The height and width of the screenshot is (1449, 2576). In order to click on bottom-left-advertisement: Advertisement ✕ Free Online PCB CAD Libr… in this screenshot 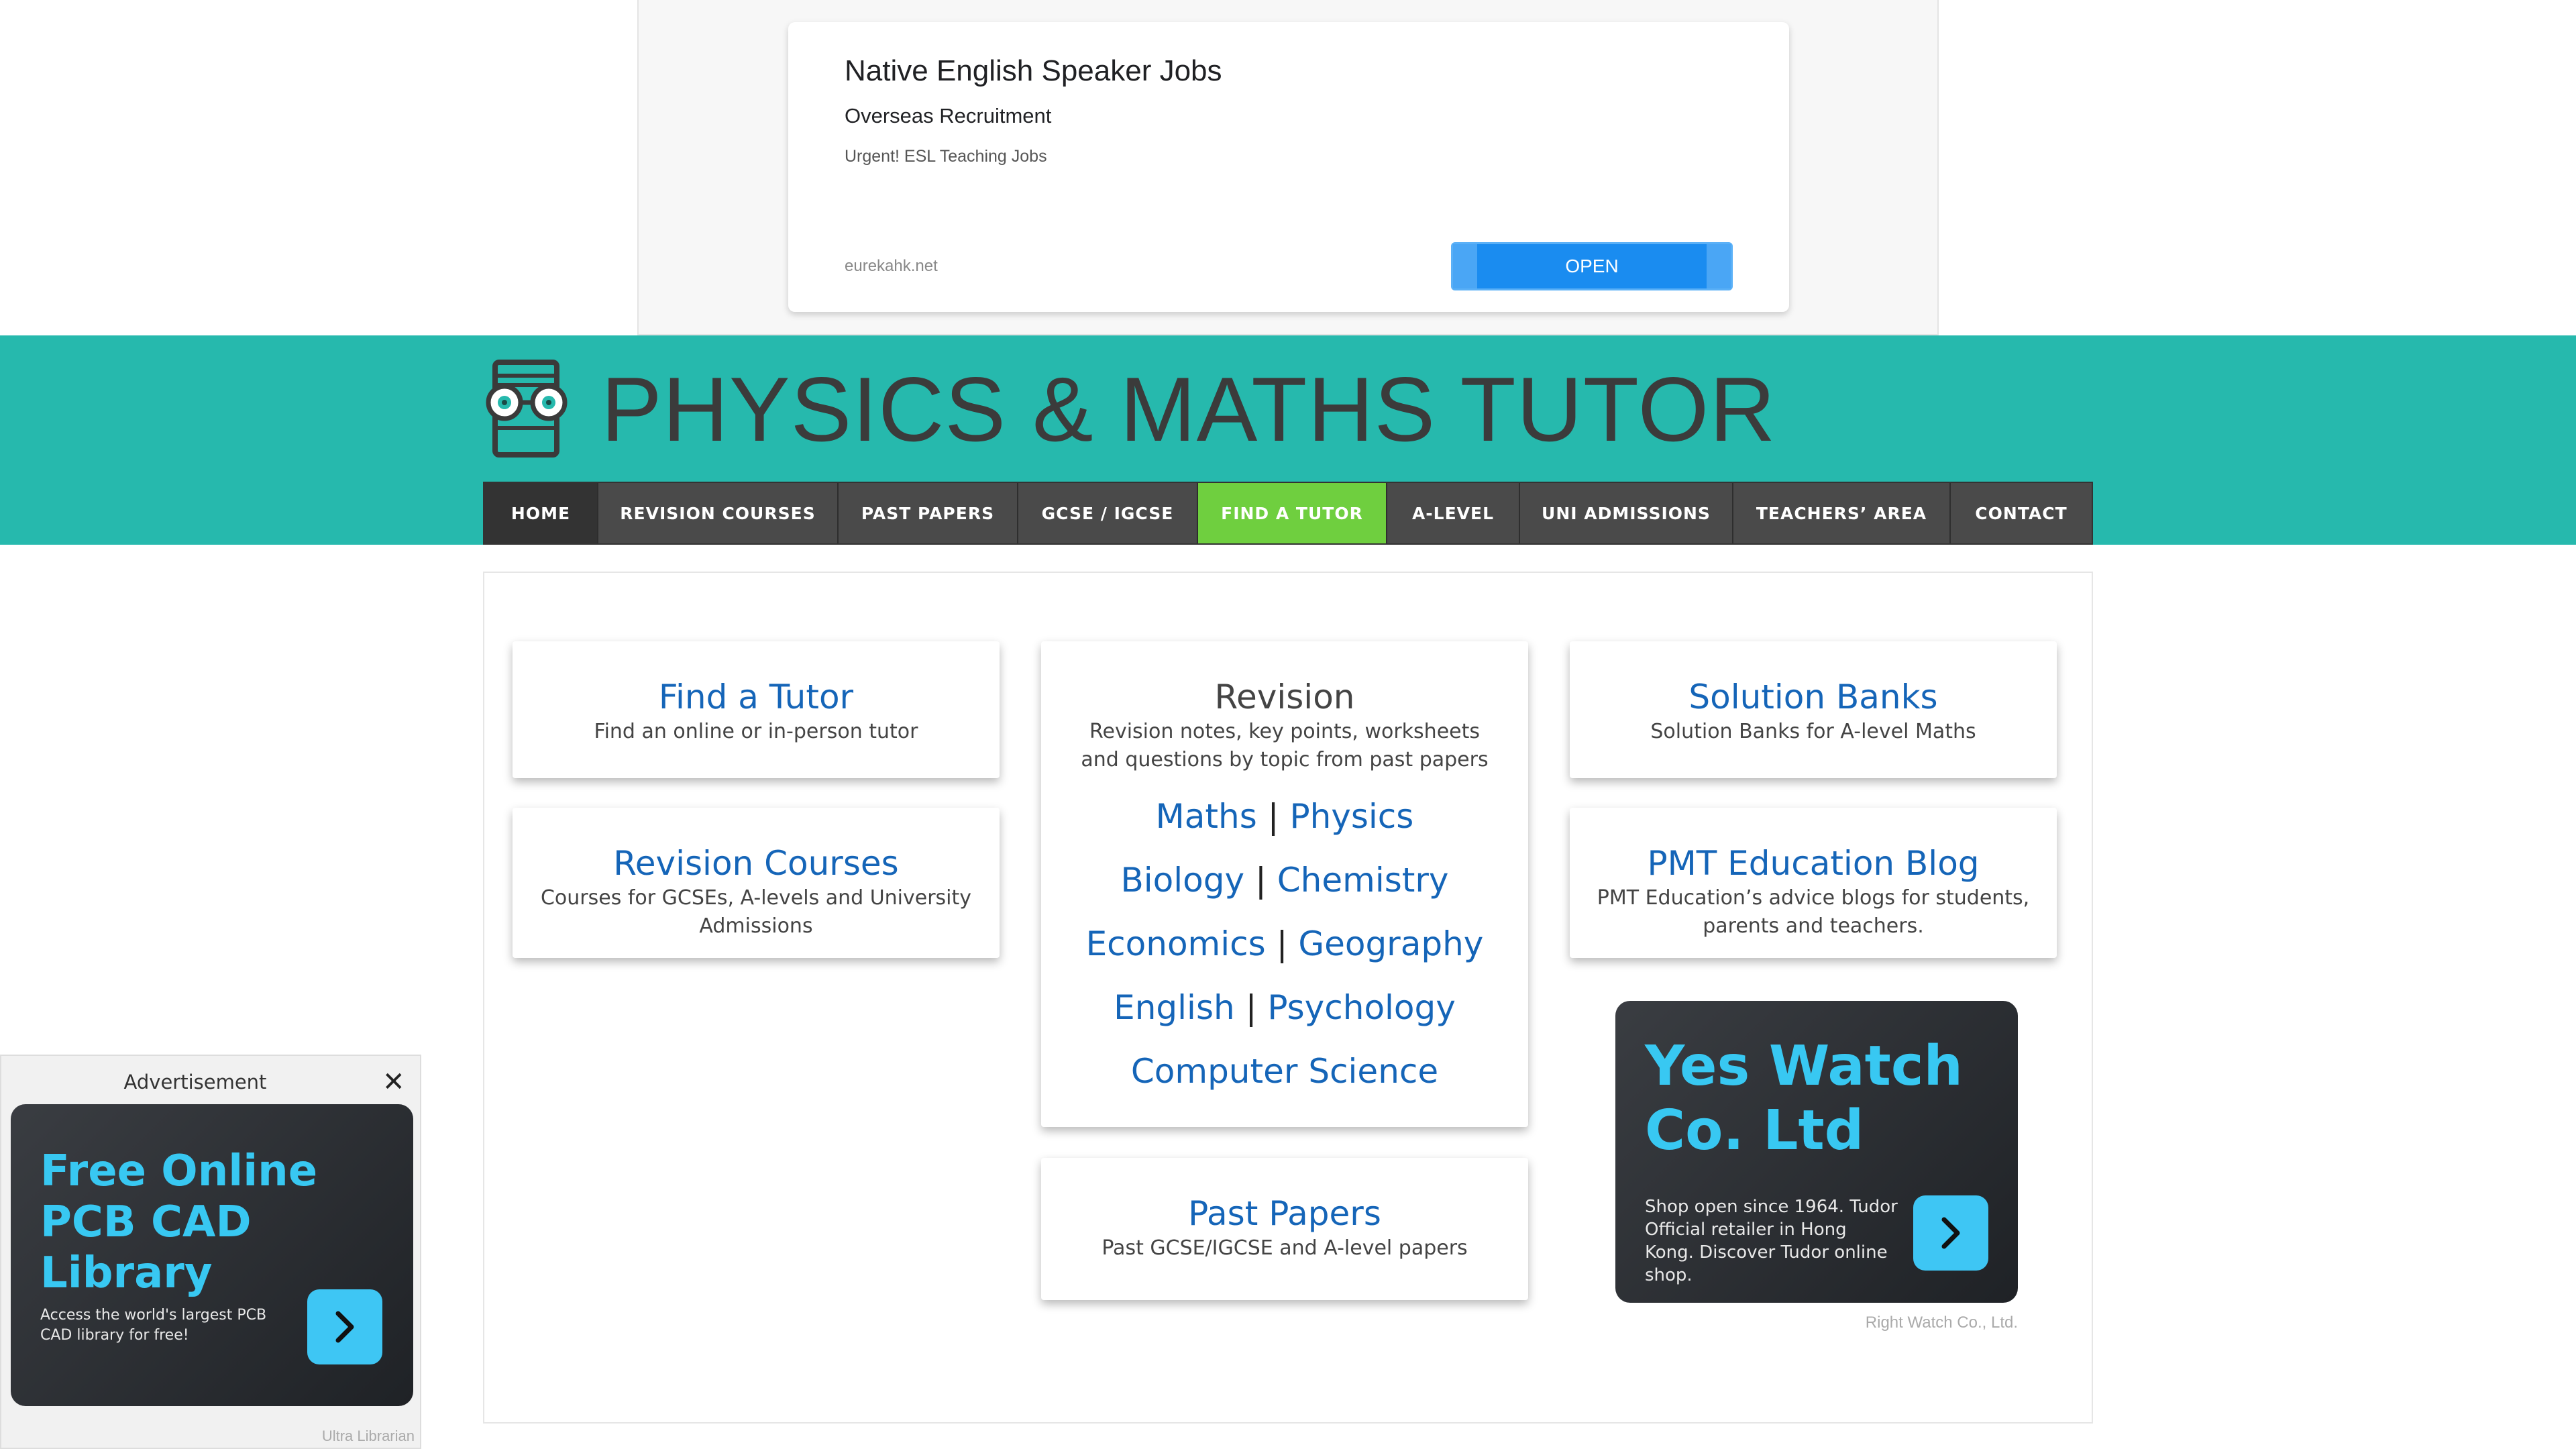, I will do `click(210, 1252)`.